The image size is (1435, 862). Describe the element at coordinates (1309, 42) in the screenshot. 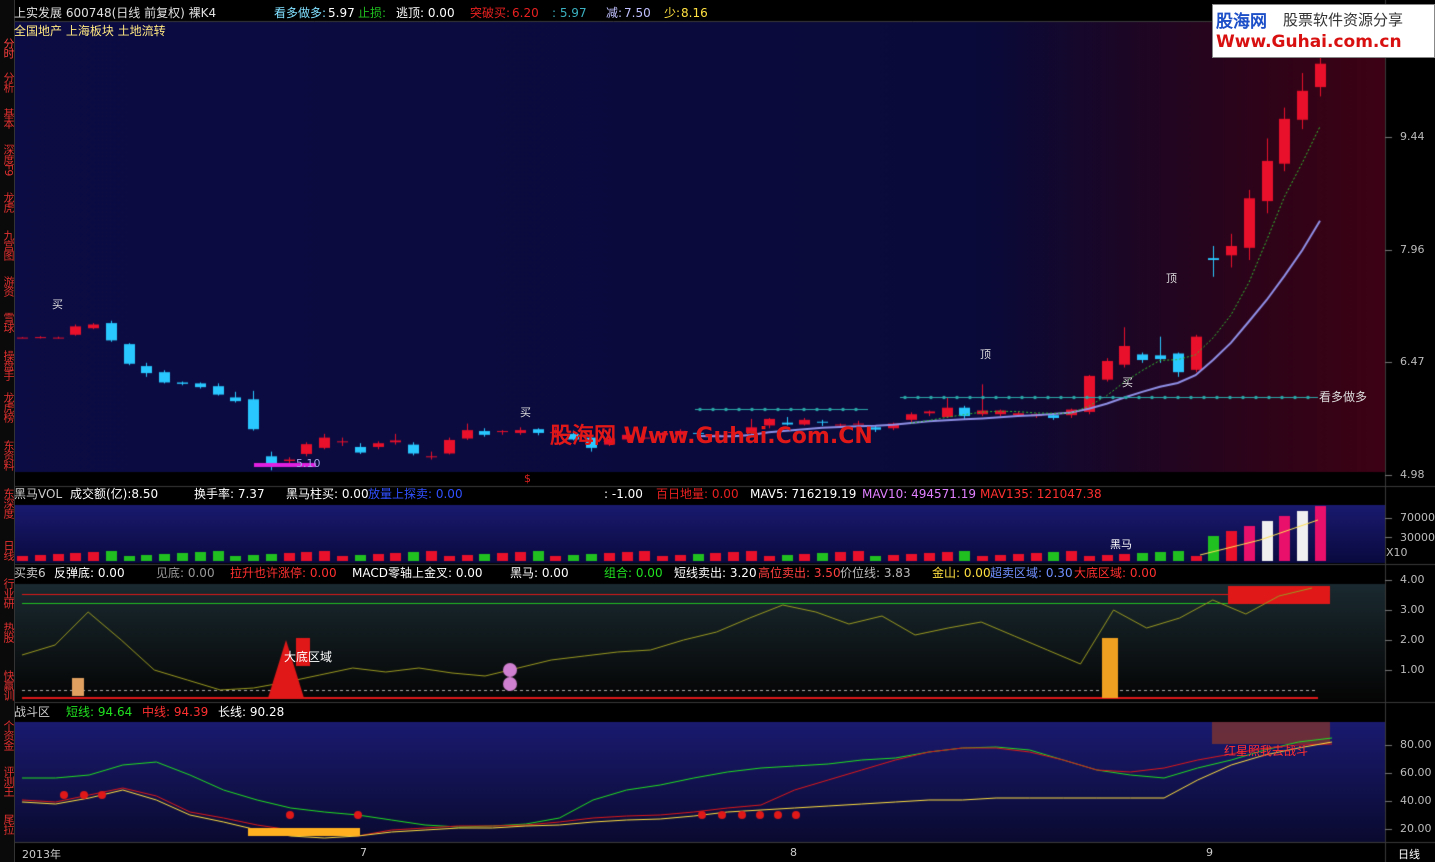

I see `logo-url: Www.Guhai.com.cn` at that location.